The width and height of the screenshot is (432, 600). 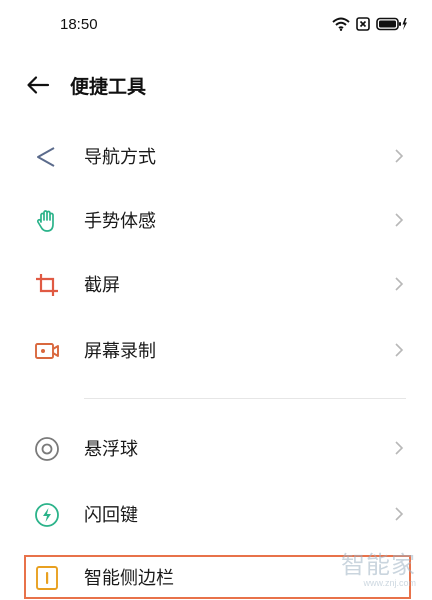 I want to click on item-label: 悬浮球, so click(x=111, y=449).